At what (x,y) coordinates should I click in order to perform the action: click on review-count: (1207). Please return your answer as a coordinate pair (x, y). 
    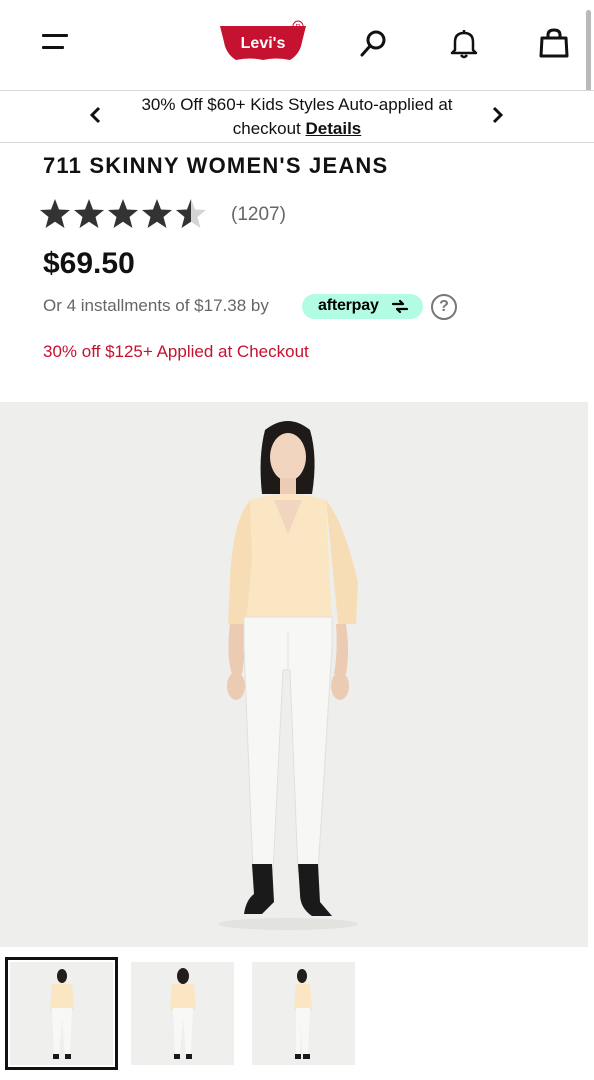
    Looking at the image, I should click on (258, 215).